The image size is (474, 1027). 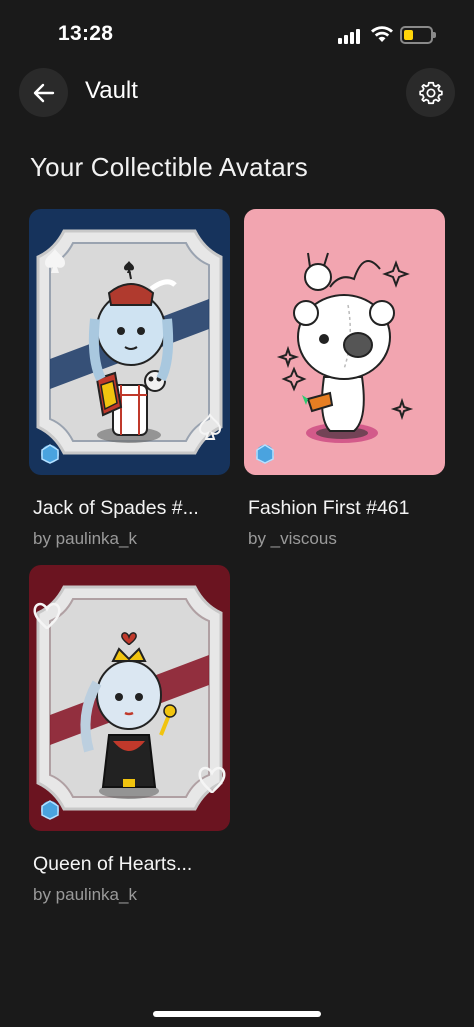 I want to click on arrow-left-icon, so click(x=43, y=92).